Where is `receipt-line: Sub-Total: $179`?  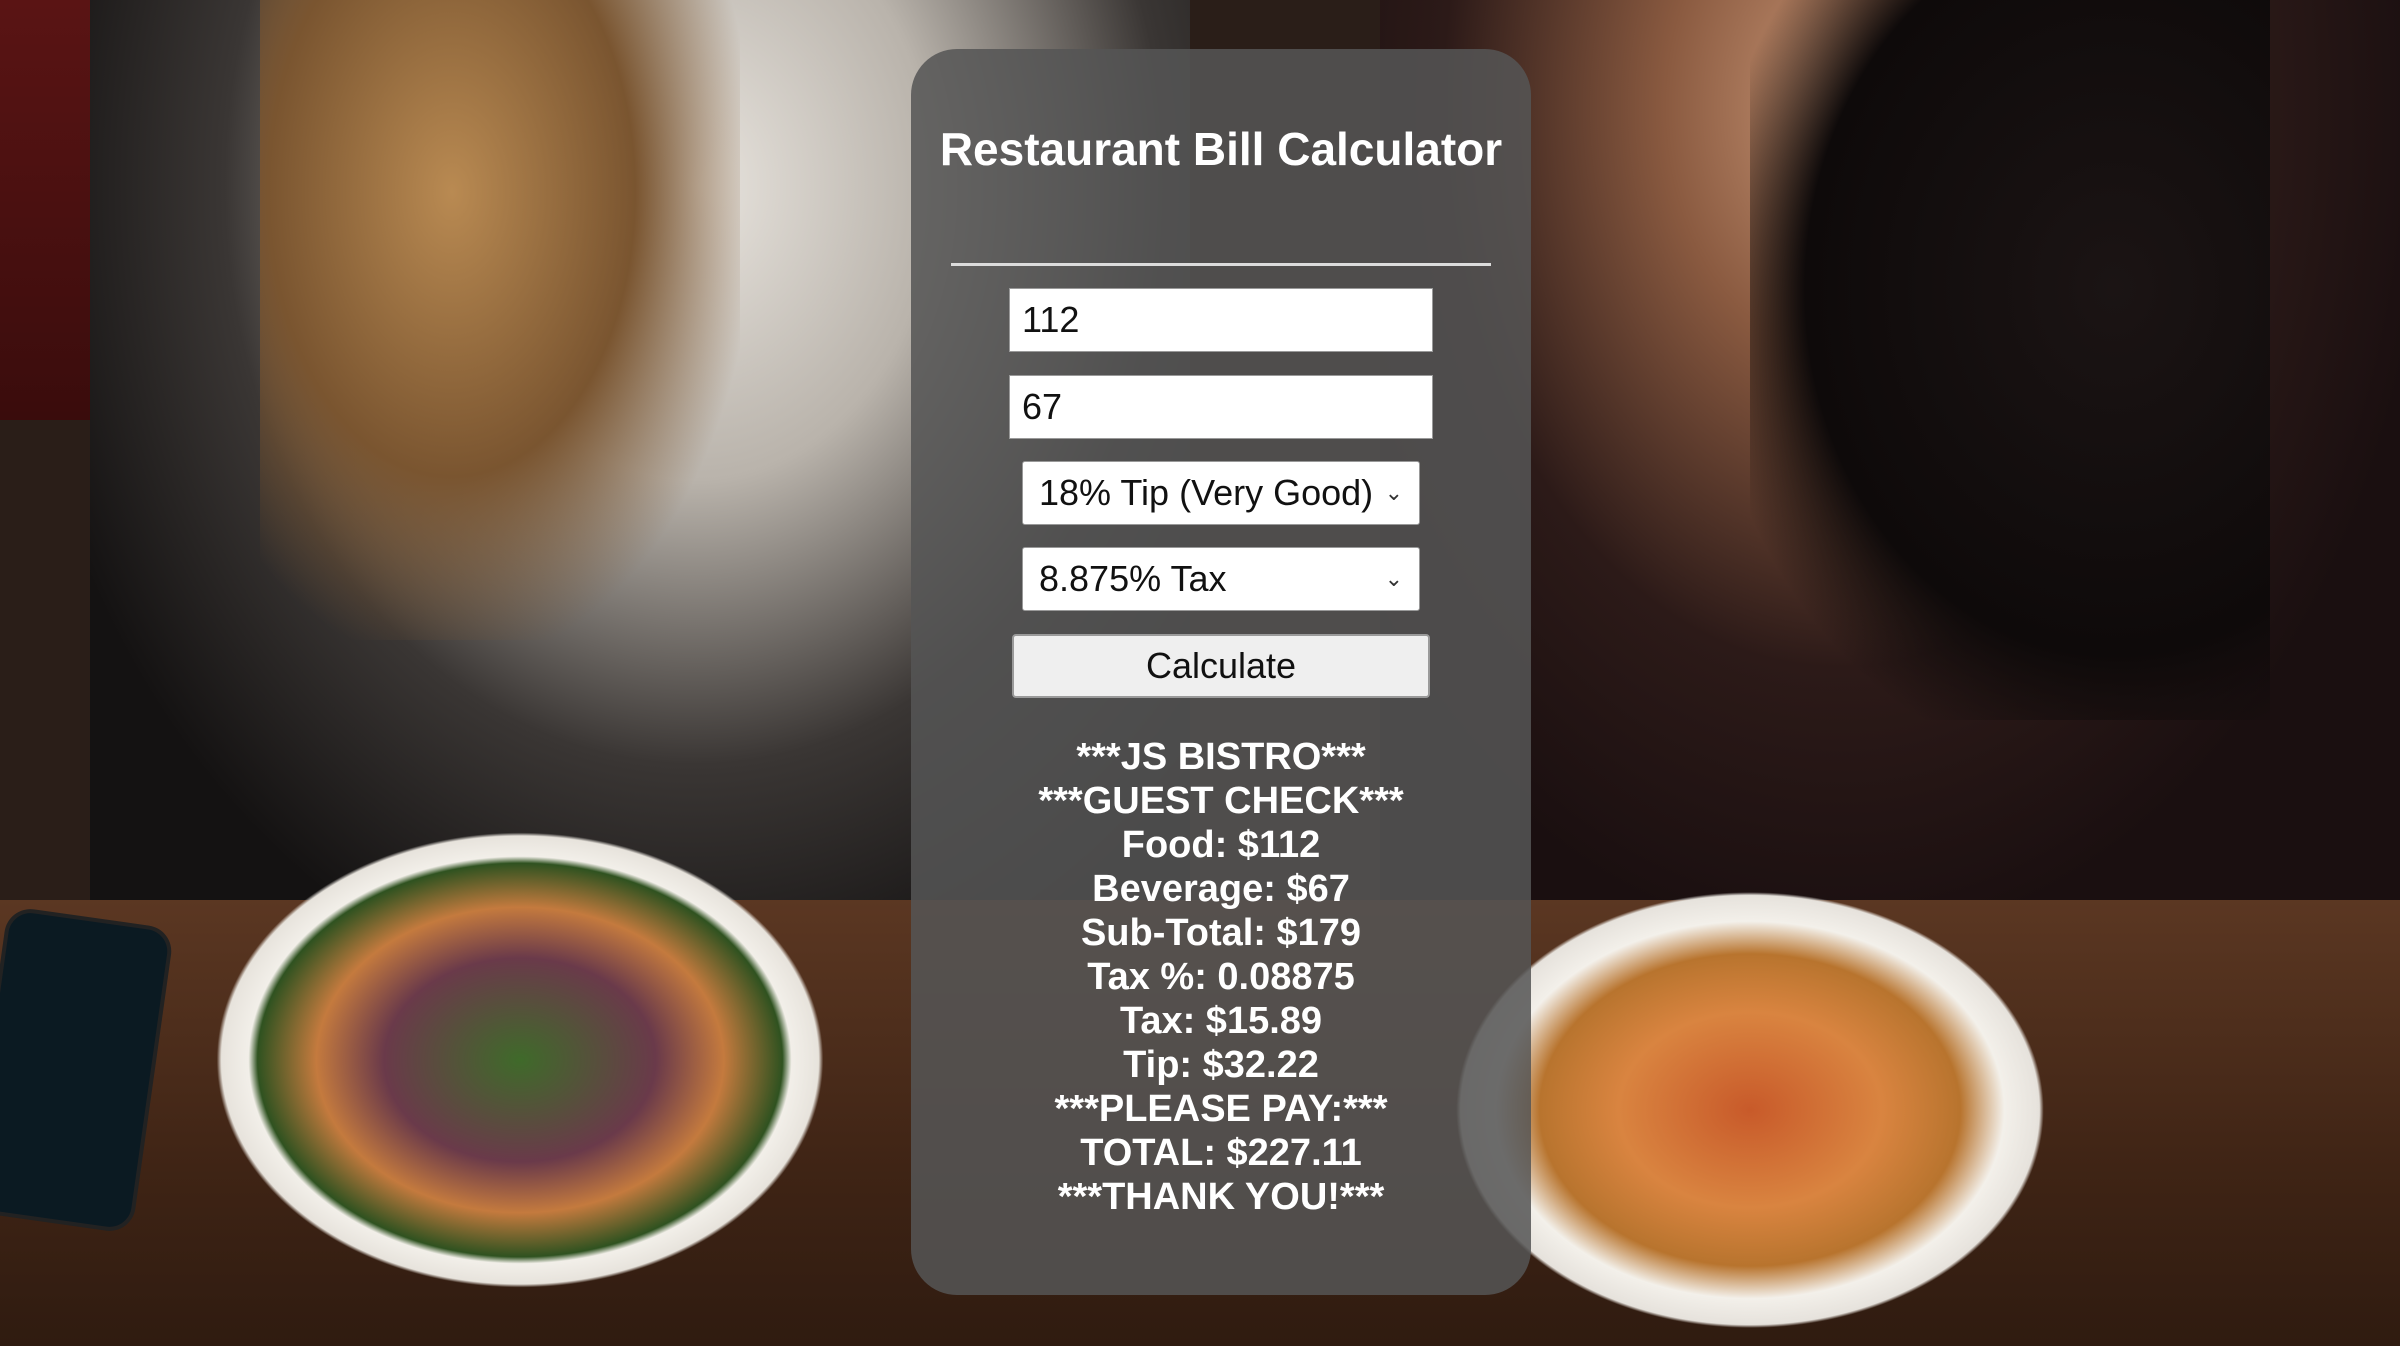 receipt-line: Sub-Total: $179 is located at coordinates (1221, 933).